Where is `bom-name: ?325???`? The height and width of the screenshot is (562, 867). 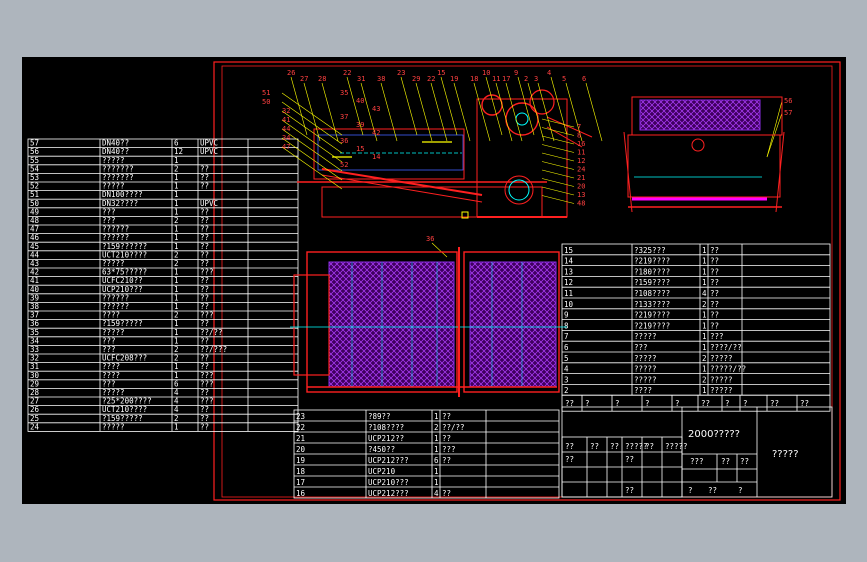
bom-name: ?325??? is located at coordinates (650, 250).